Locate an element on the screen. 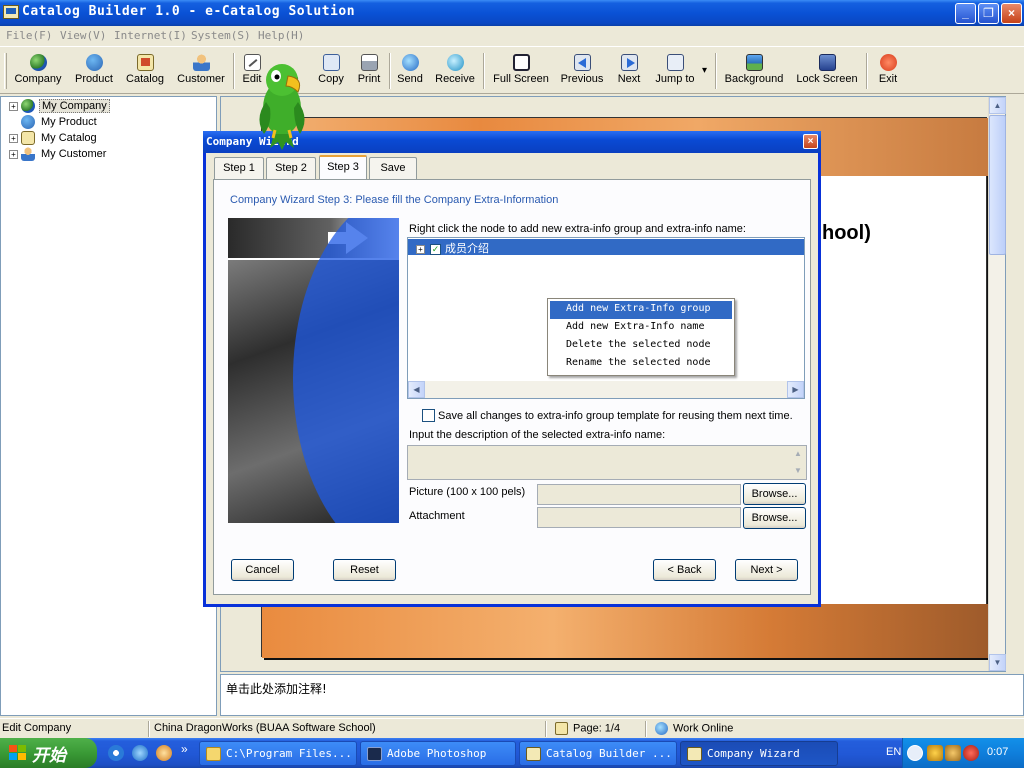 This screenshot has width=1024, height=768. previous-button: Previous is located at coordinates (582, 70).